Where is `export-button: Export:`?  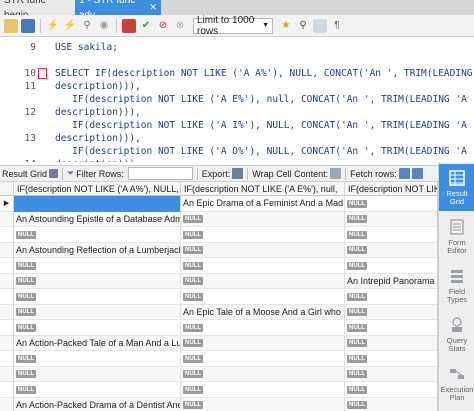 export-button: Export: is located at coordinates (223, 173).